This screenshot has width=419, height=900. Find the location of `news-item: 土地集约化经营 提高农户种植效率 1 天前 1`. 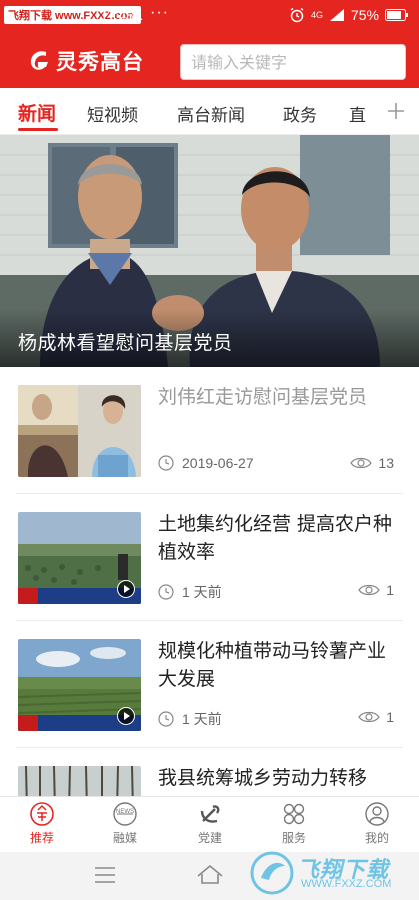

news-item: 土地集约化经营 提高农户种植效率 1 天前 1 is located at coordinates (209, 557).